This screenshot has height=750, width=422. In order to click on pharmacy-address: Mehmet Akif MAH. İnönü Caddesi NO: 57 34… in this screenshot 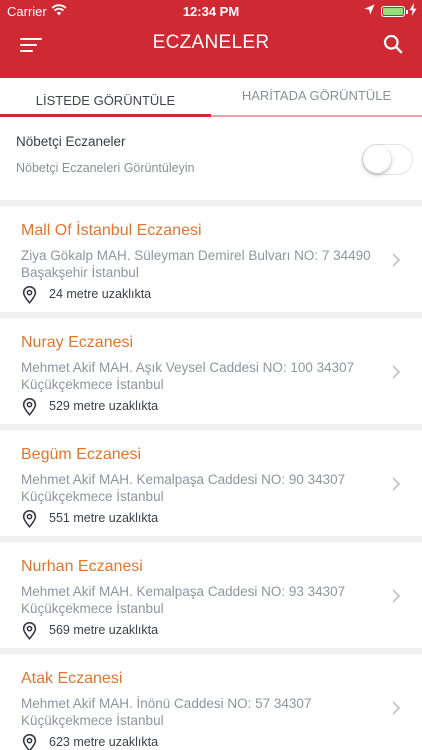, I will do `click(166, 712)`.